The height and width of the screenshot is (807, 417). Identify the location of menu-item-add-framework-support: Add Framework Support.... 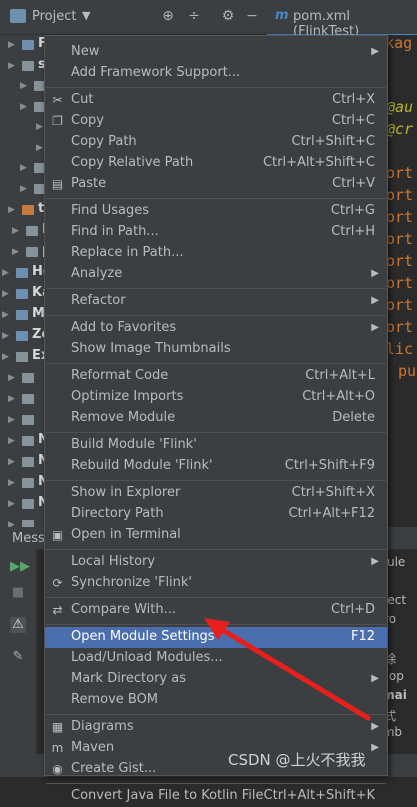
(216, 73).